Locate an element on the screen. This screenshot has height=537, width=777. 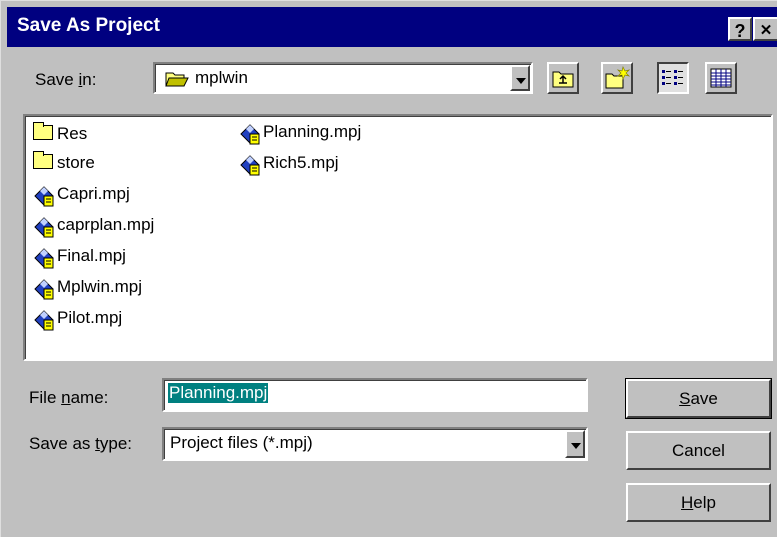
save-in-value: mplwin is located at coordinates (221, 77).